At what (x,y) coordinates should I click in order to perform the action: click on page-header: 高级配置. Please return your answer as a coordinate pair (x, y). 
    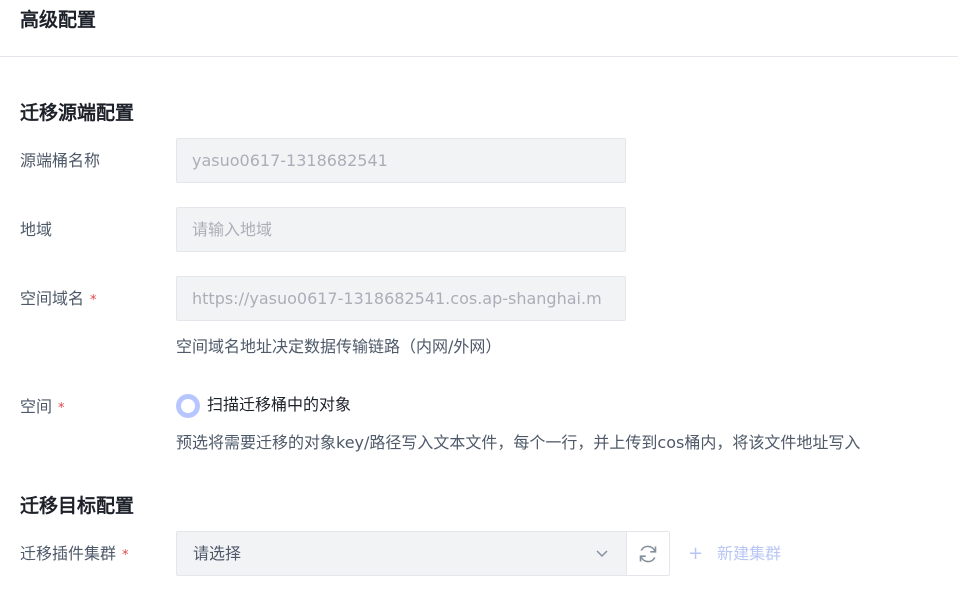
    Looking at the image, I should click on (479, 28).